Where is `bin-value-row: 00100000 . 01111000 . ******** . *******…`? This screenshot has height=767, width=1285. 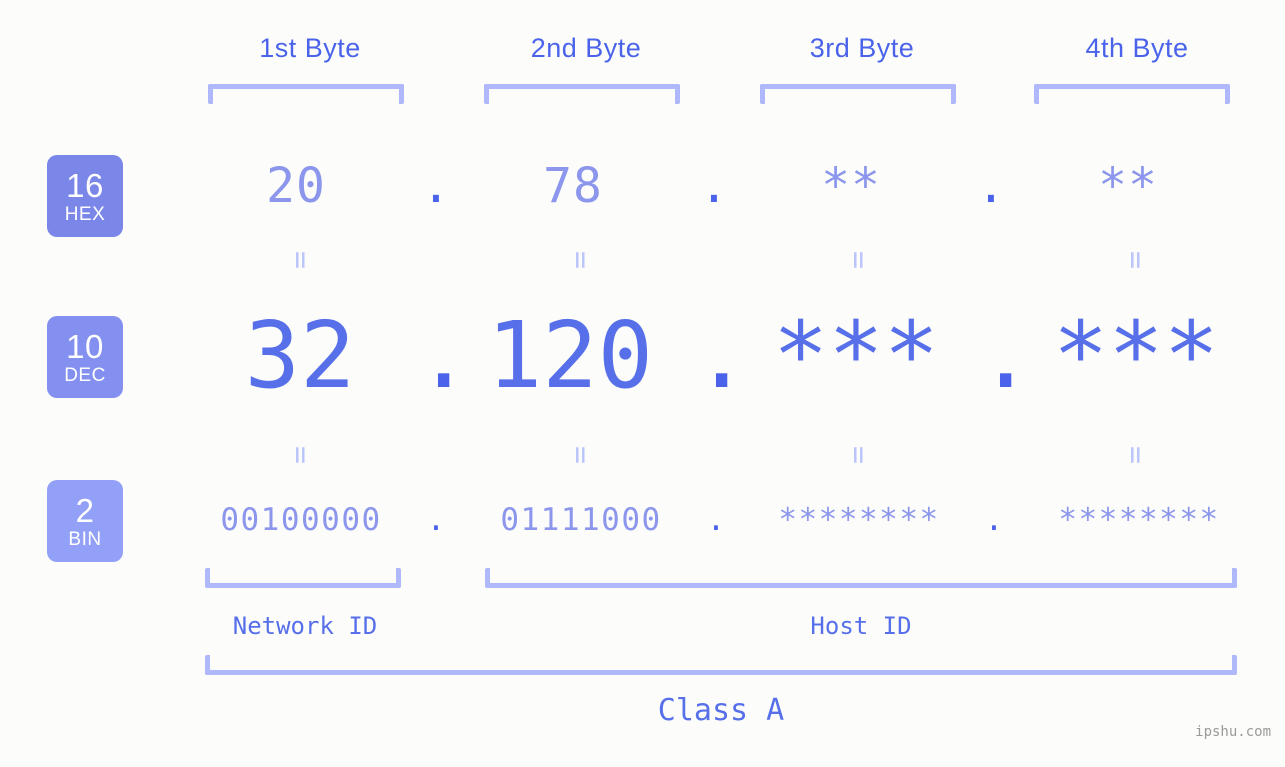
bin-value-row: 00100000 . 01111000 . ******** . *******… is located at coordinates (642, 520).